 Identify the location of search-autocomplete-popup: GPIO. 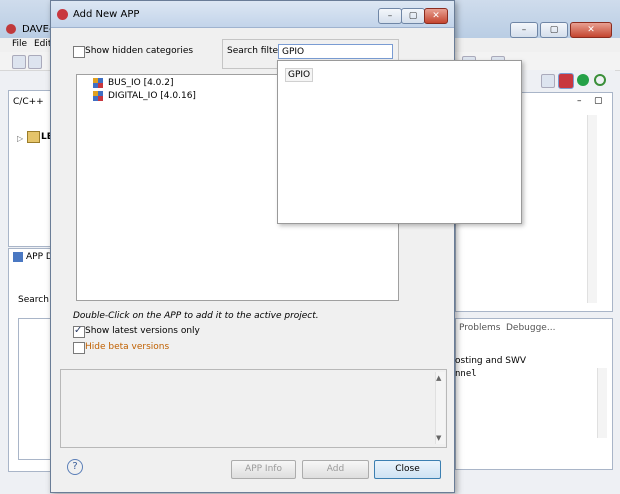
(399, 142).